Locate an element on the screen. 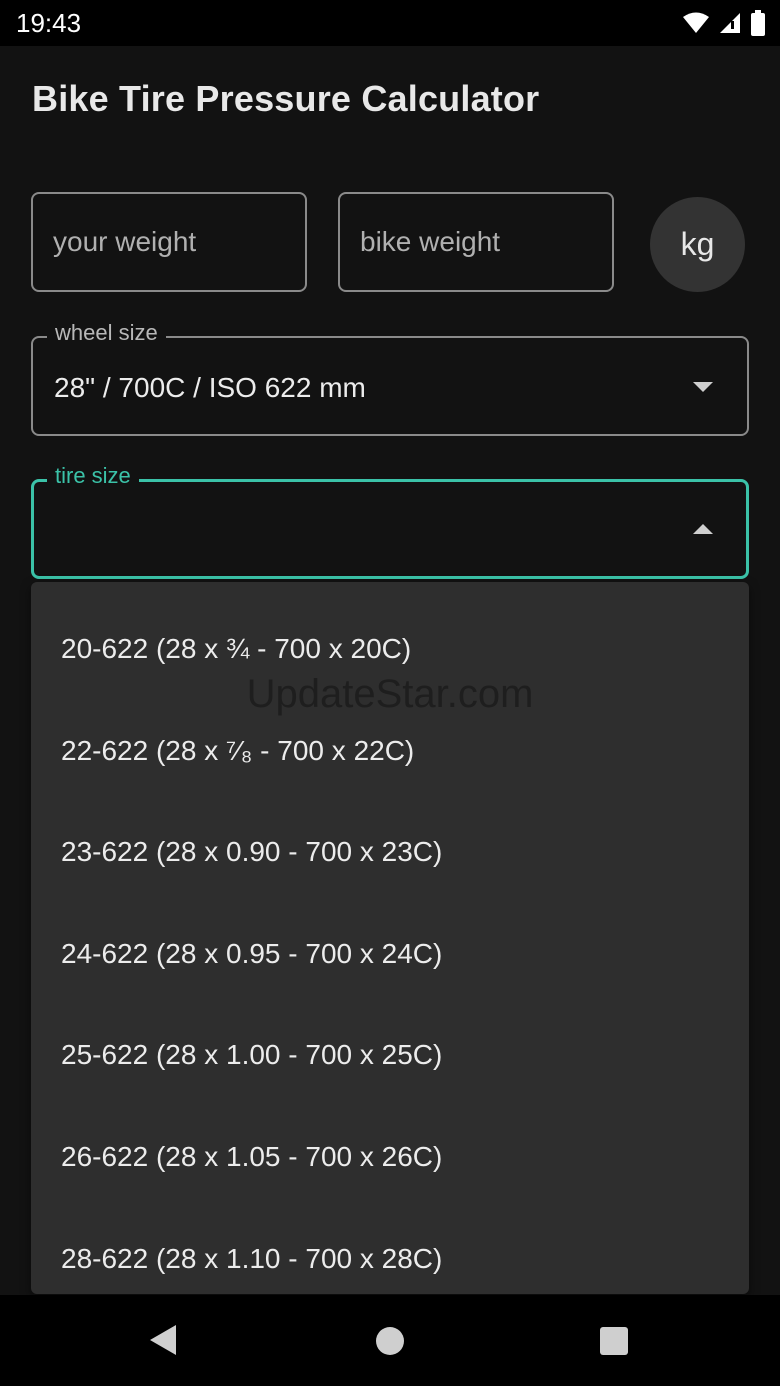 The image size is (780, 1386). your-weight-input is located at coordinates (148, 242).